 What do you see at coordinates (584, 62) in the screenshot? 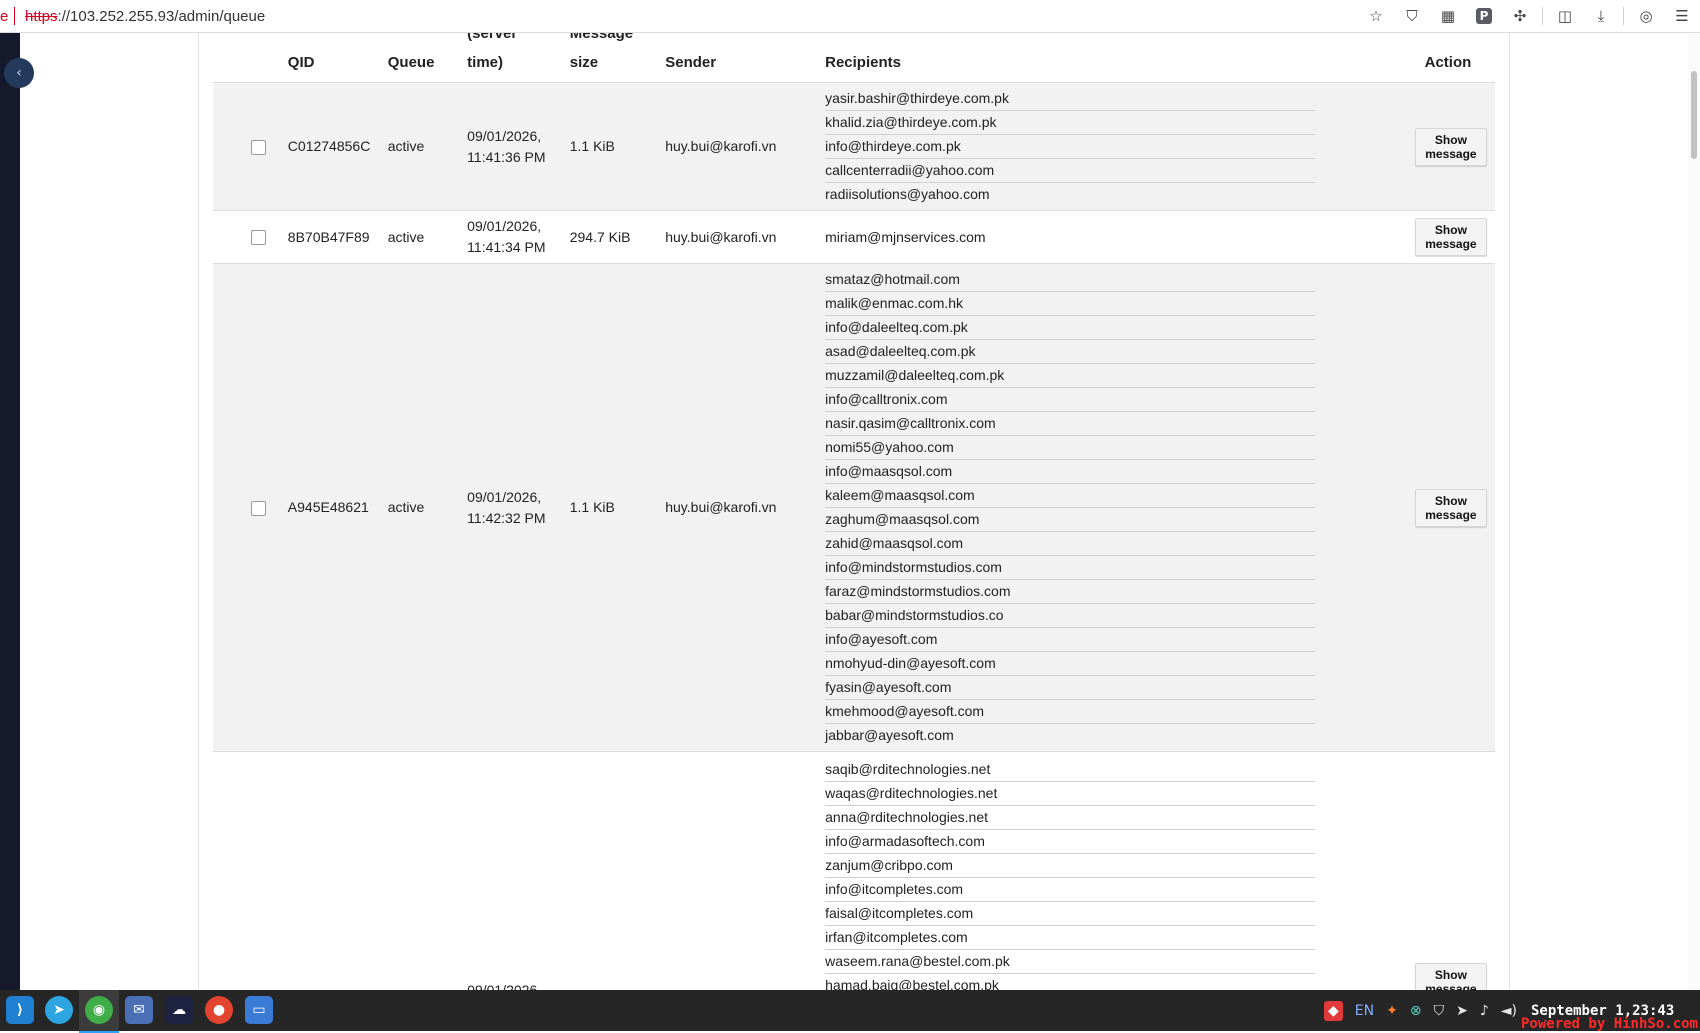
I see `size-header-line2: size` at bounding box center [584, 62].